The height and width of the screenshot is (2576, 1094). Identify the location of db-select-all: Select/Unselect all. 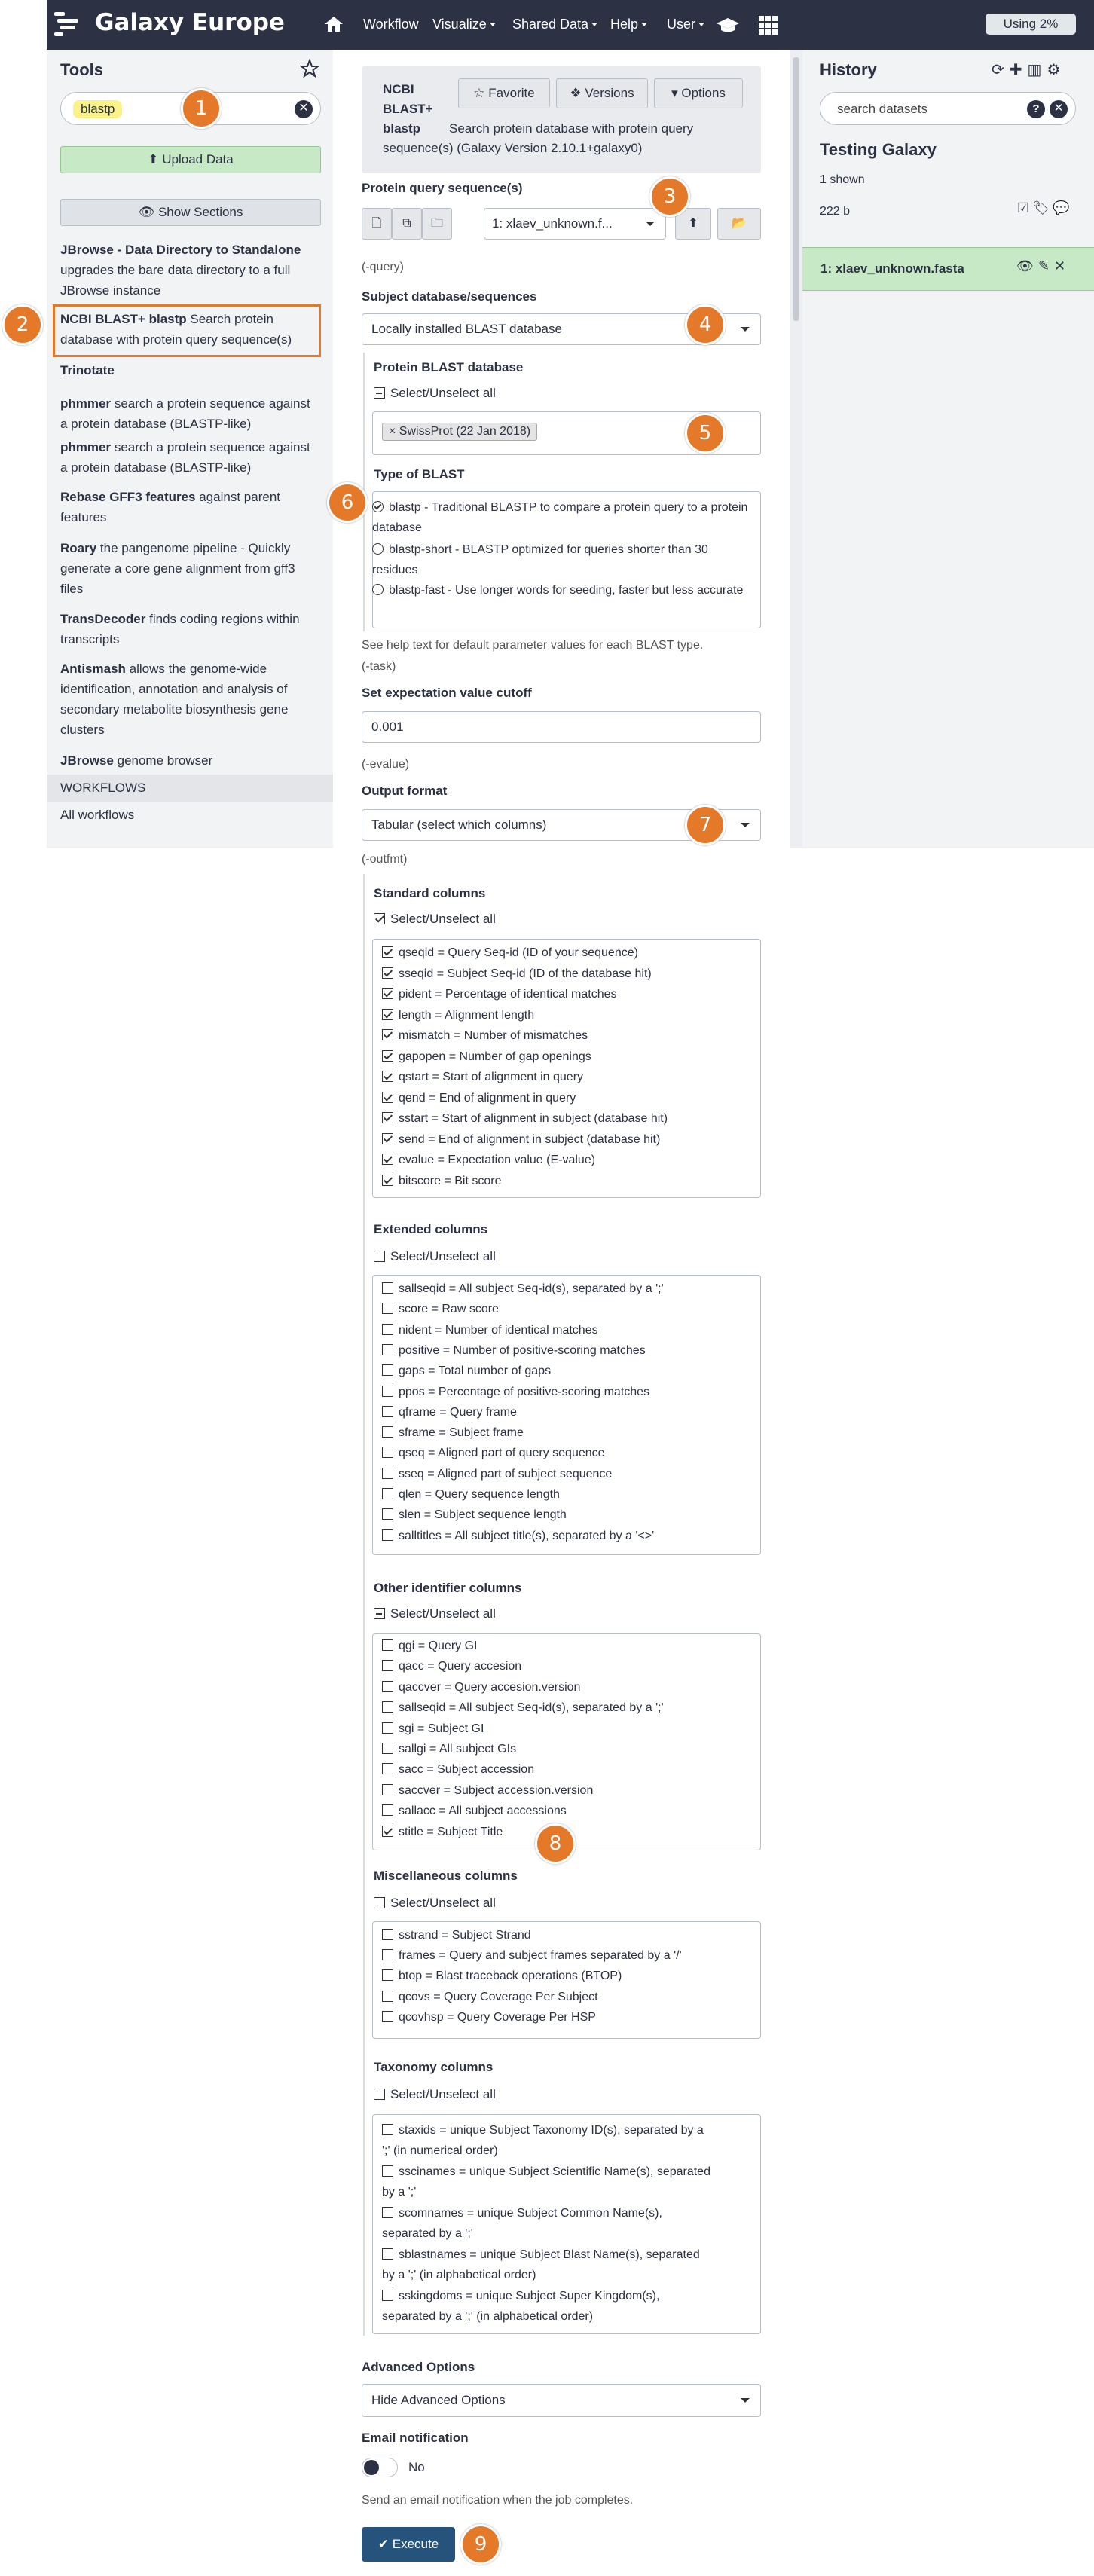
(435, 393).